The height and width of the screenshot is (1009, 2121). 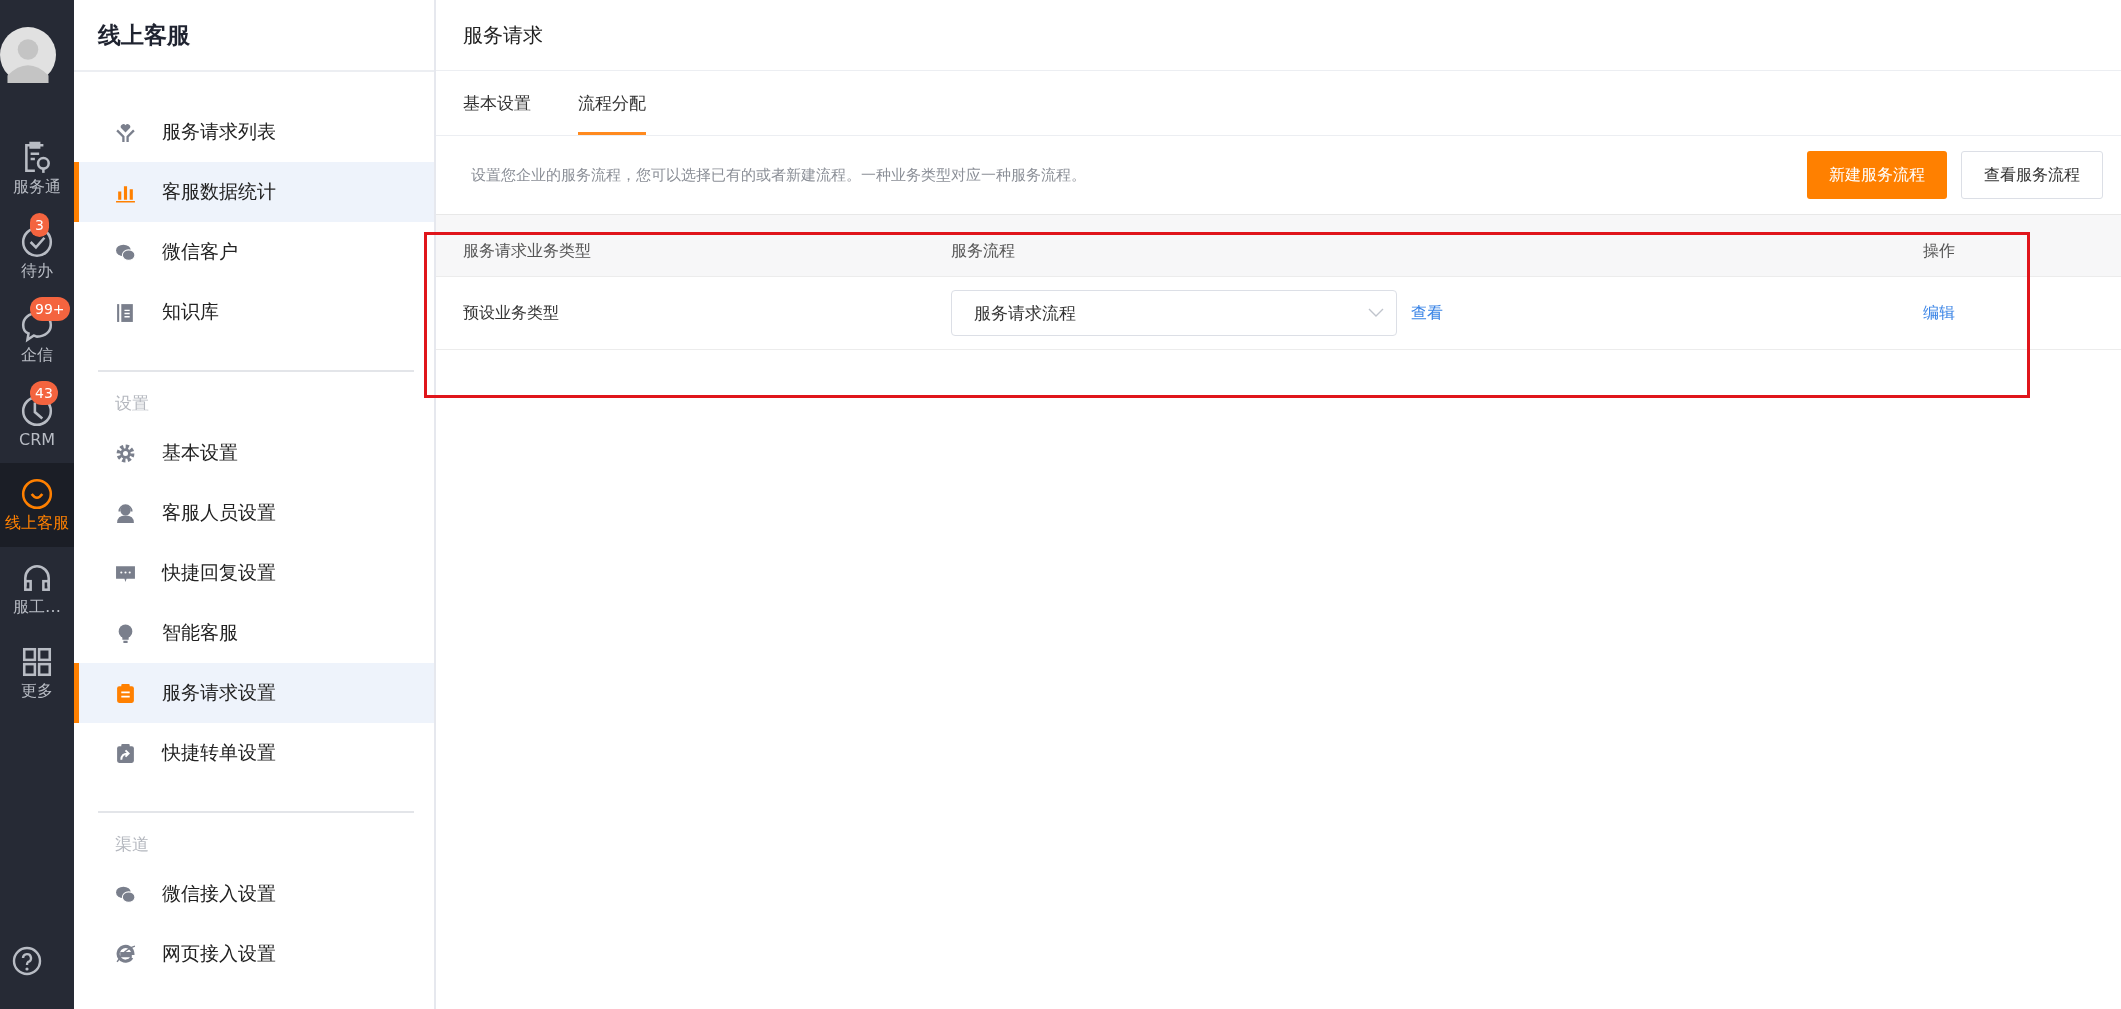 What do you see at coordinates (254, 453) in the screenshot?
I see `sidebar-item: 基本设置` at bounding box center [254, 453].